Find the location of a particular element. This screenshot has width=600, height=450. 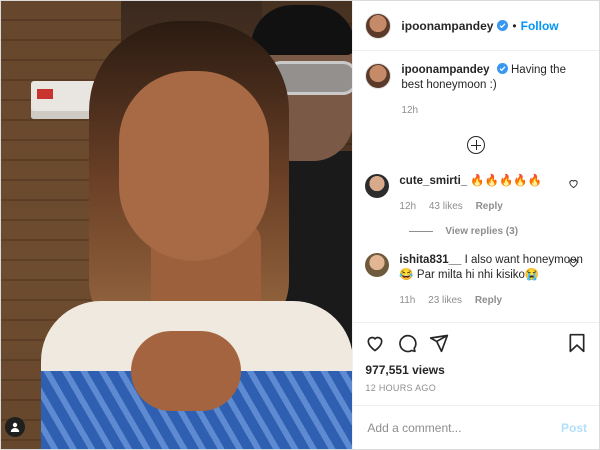

view-replies-label: View replies (3) is located at coordinates (482, 231).